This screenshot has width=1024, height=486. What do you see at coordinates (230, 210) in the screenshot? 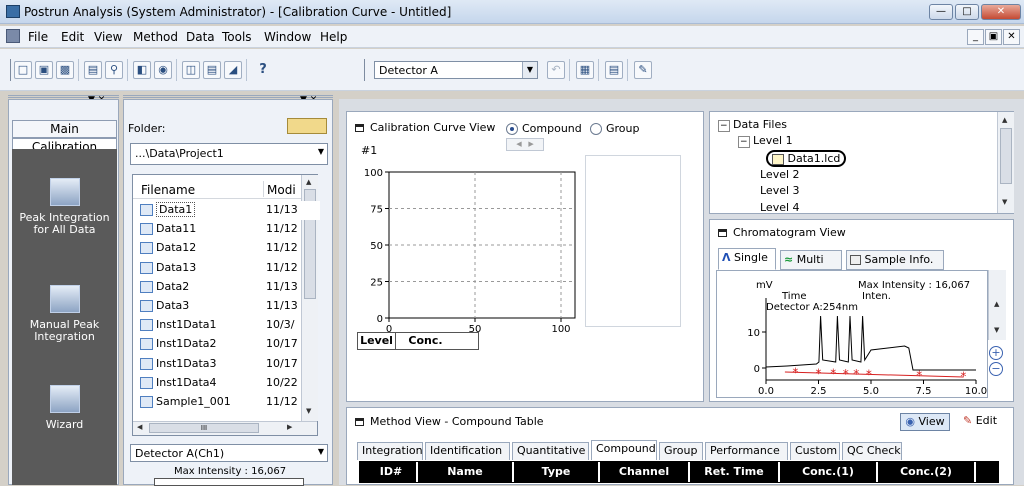
I see `file-row: Data1 11/13` at bounding box center [230, 210].